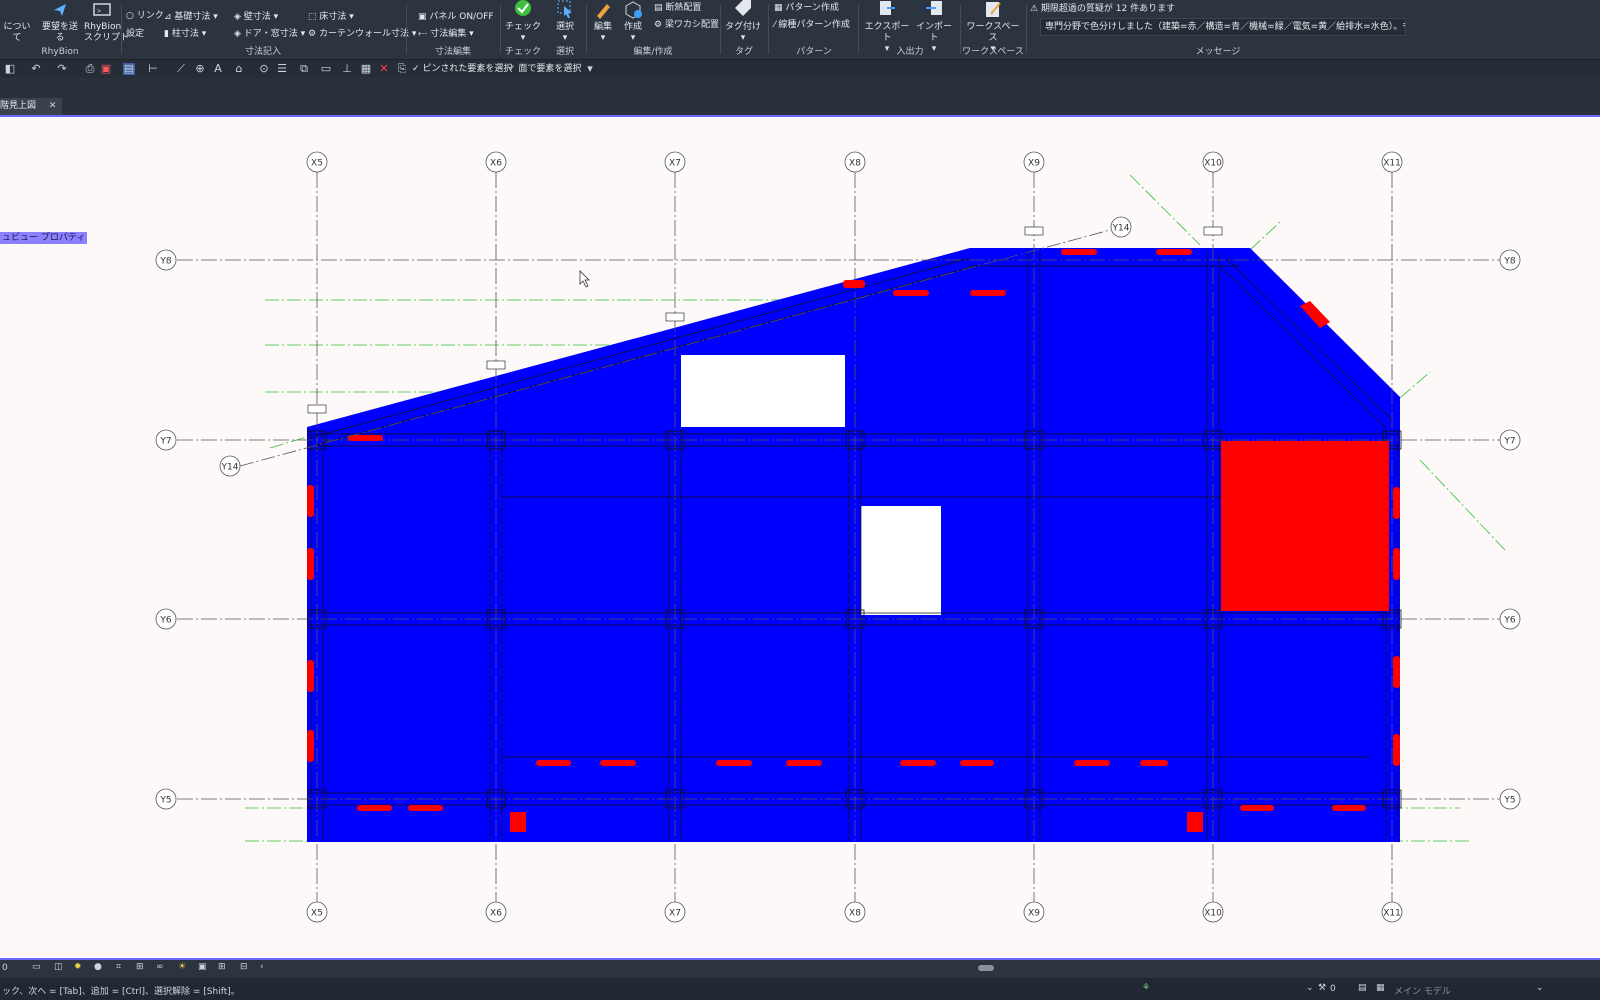  Describe the element at coordinates (1362, 988) in the screenshot. I see `design-options-icon: ▤` at that location.